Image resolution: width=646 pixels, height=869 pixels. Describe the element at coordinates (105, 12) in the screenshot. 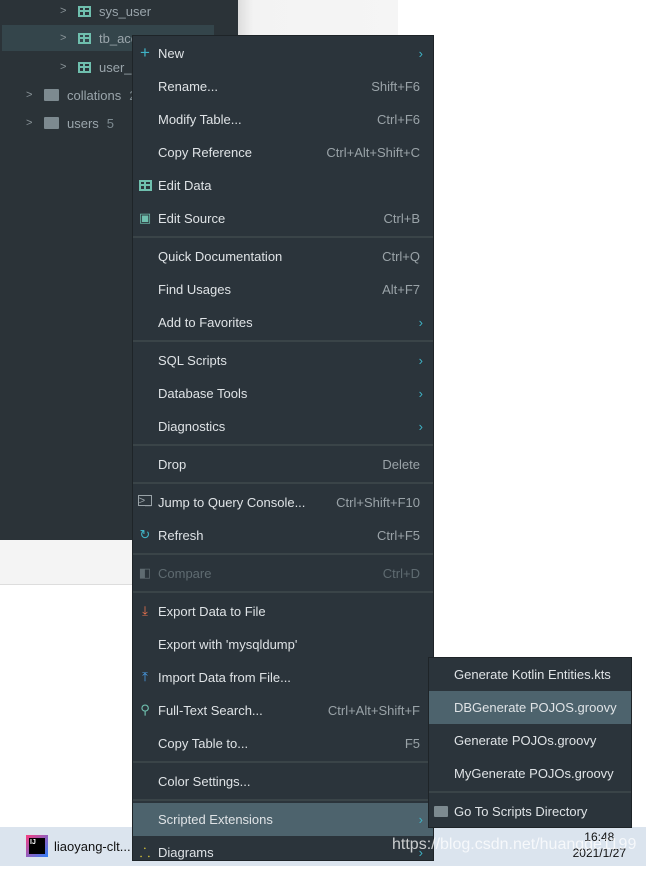

I see `tree-item-sys-user: > sys_user` at that location.